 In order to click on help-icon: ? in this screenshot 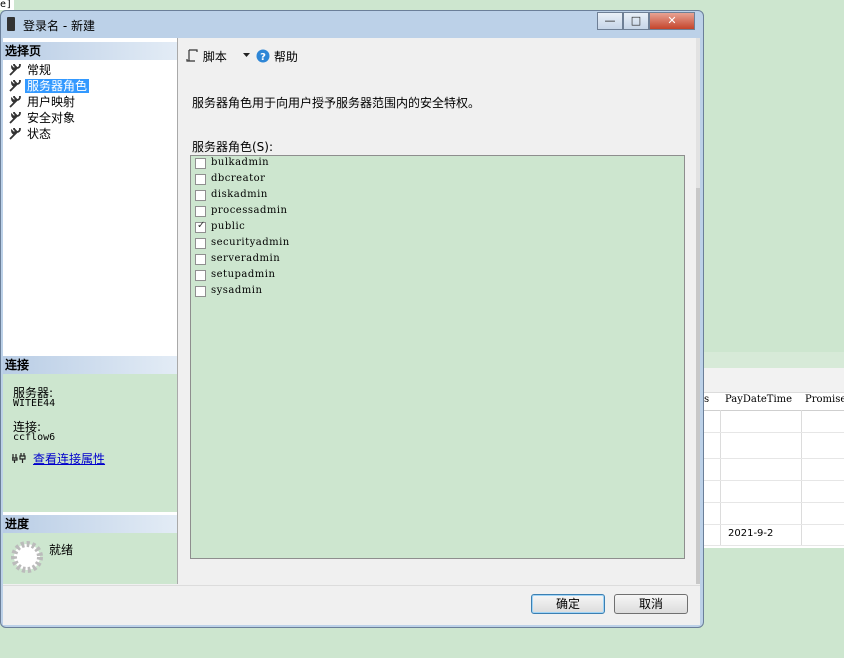, I will do `click(263, 56)`.